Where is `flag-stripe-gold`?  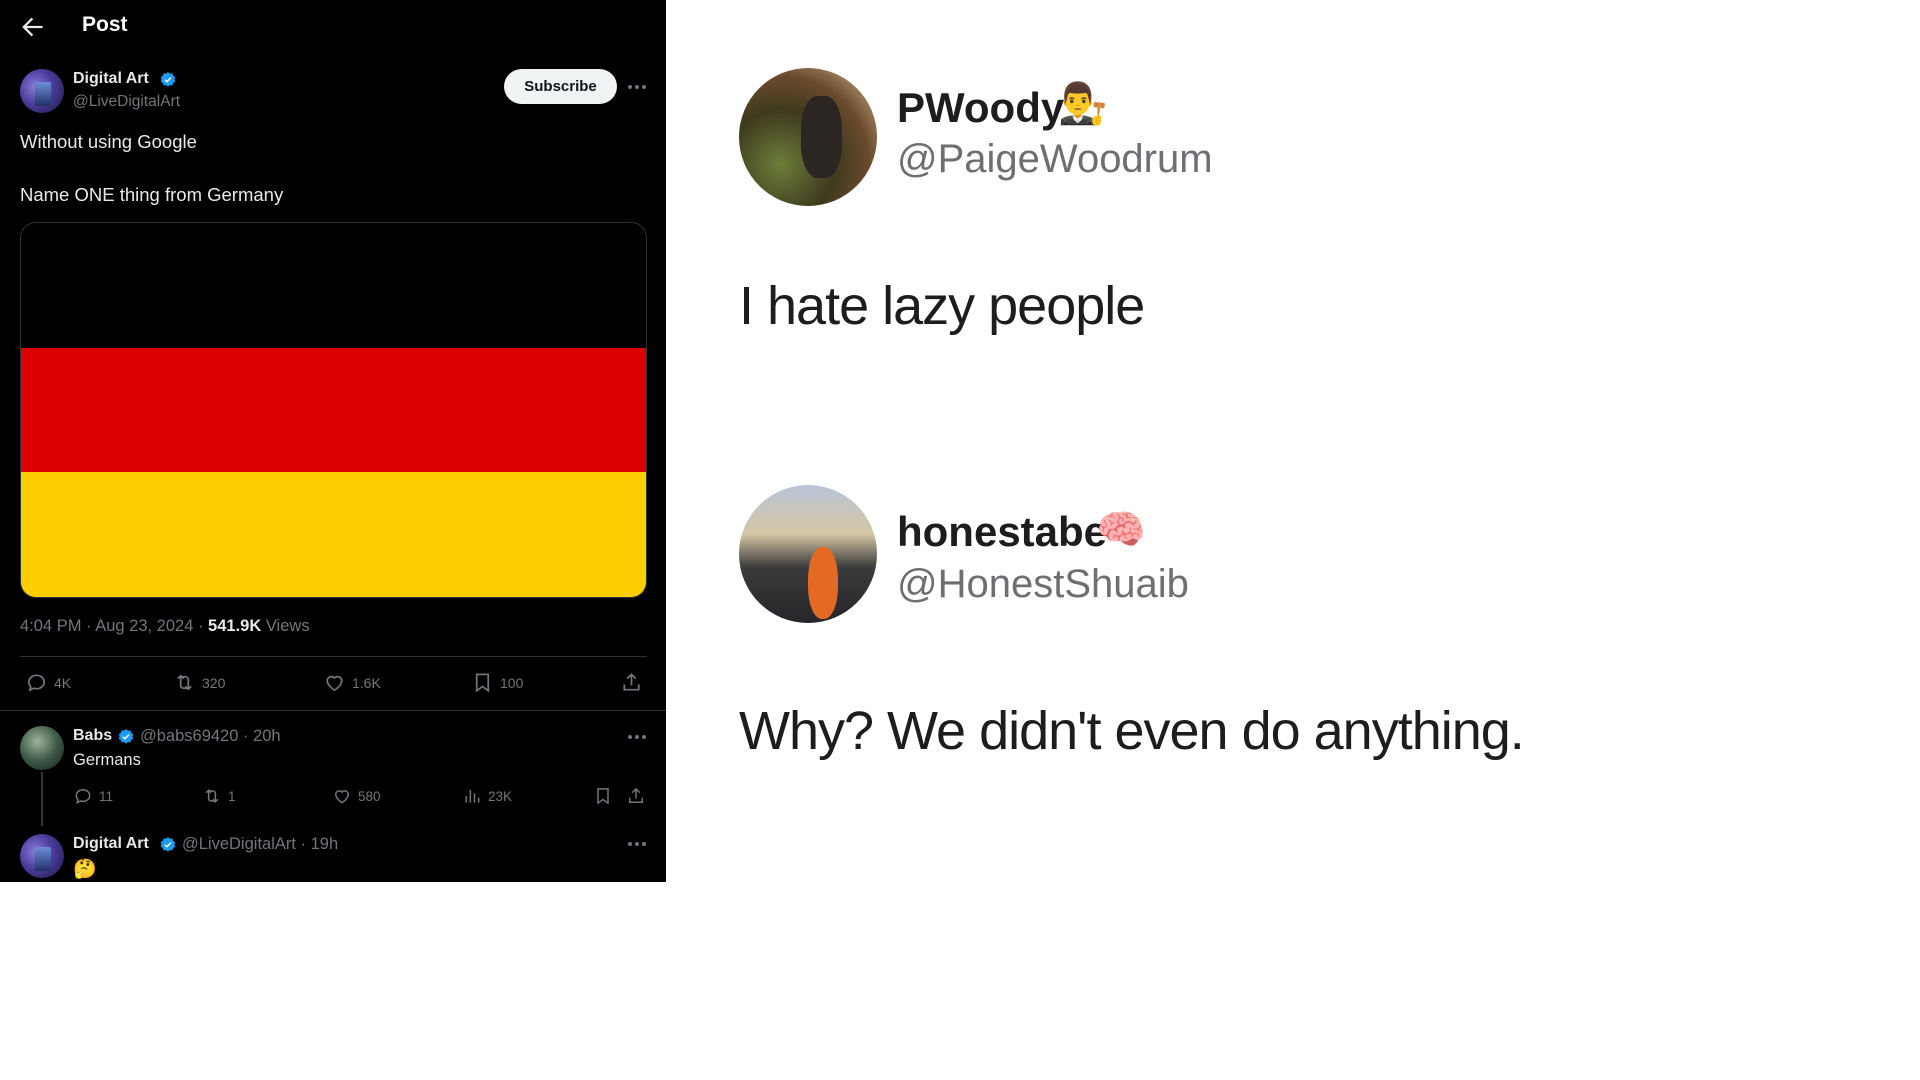 flag-stripe-gold is located at coordinates (333, 534).